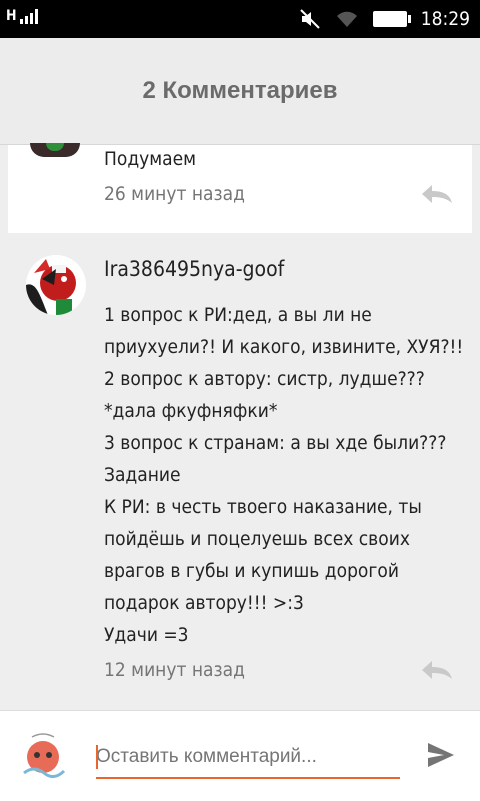 Image resolution: width=480 pixels, height=801 pixels. I want to click on signal-indicators: H, so click(22, 16).